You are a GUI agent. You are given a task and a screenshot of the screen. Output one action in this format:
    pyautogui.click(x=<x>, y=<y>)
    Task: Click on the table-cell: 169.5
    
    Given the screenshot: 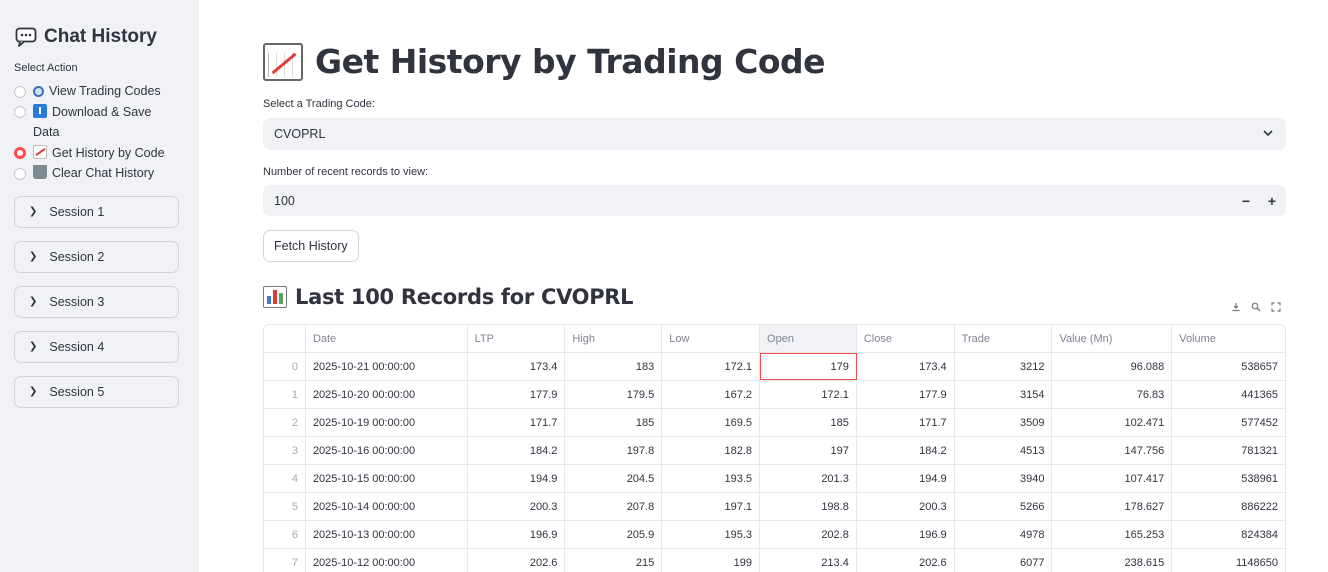 What is the action you would take?
    pyautogui.click(x=711, y=422)
    